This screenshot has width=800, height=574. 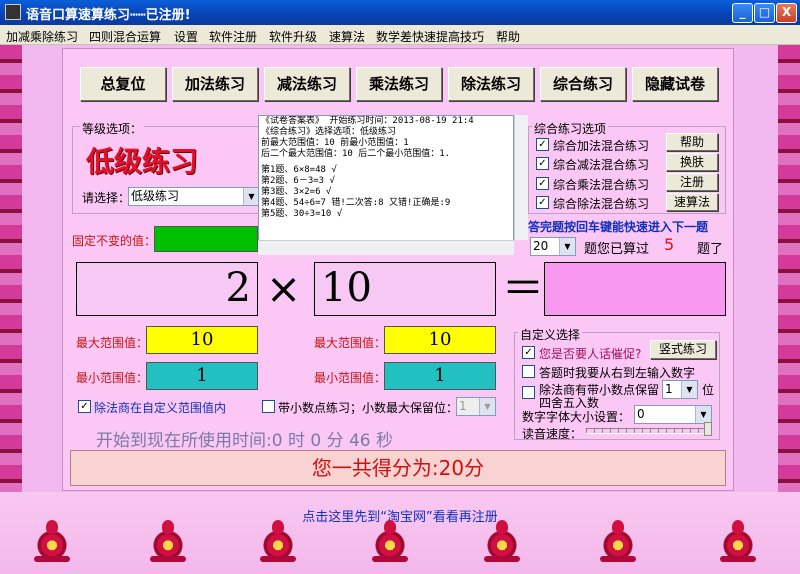 What do you see at coordinates (405, 289) in the screenshot?
I see `second-operand-field: 10` at bounding box center [405, 289].